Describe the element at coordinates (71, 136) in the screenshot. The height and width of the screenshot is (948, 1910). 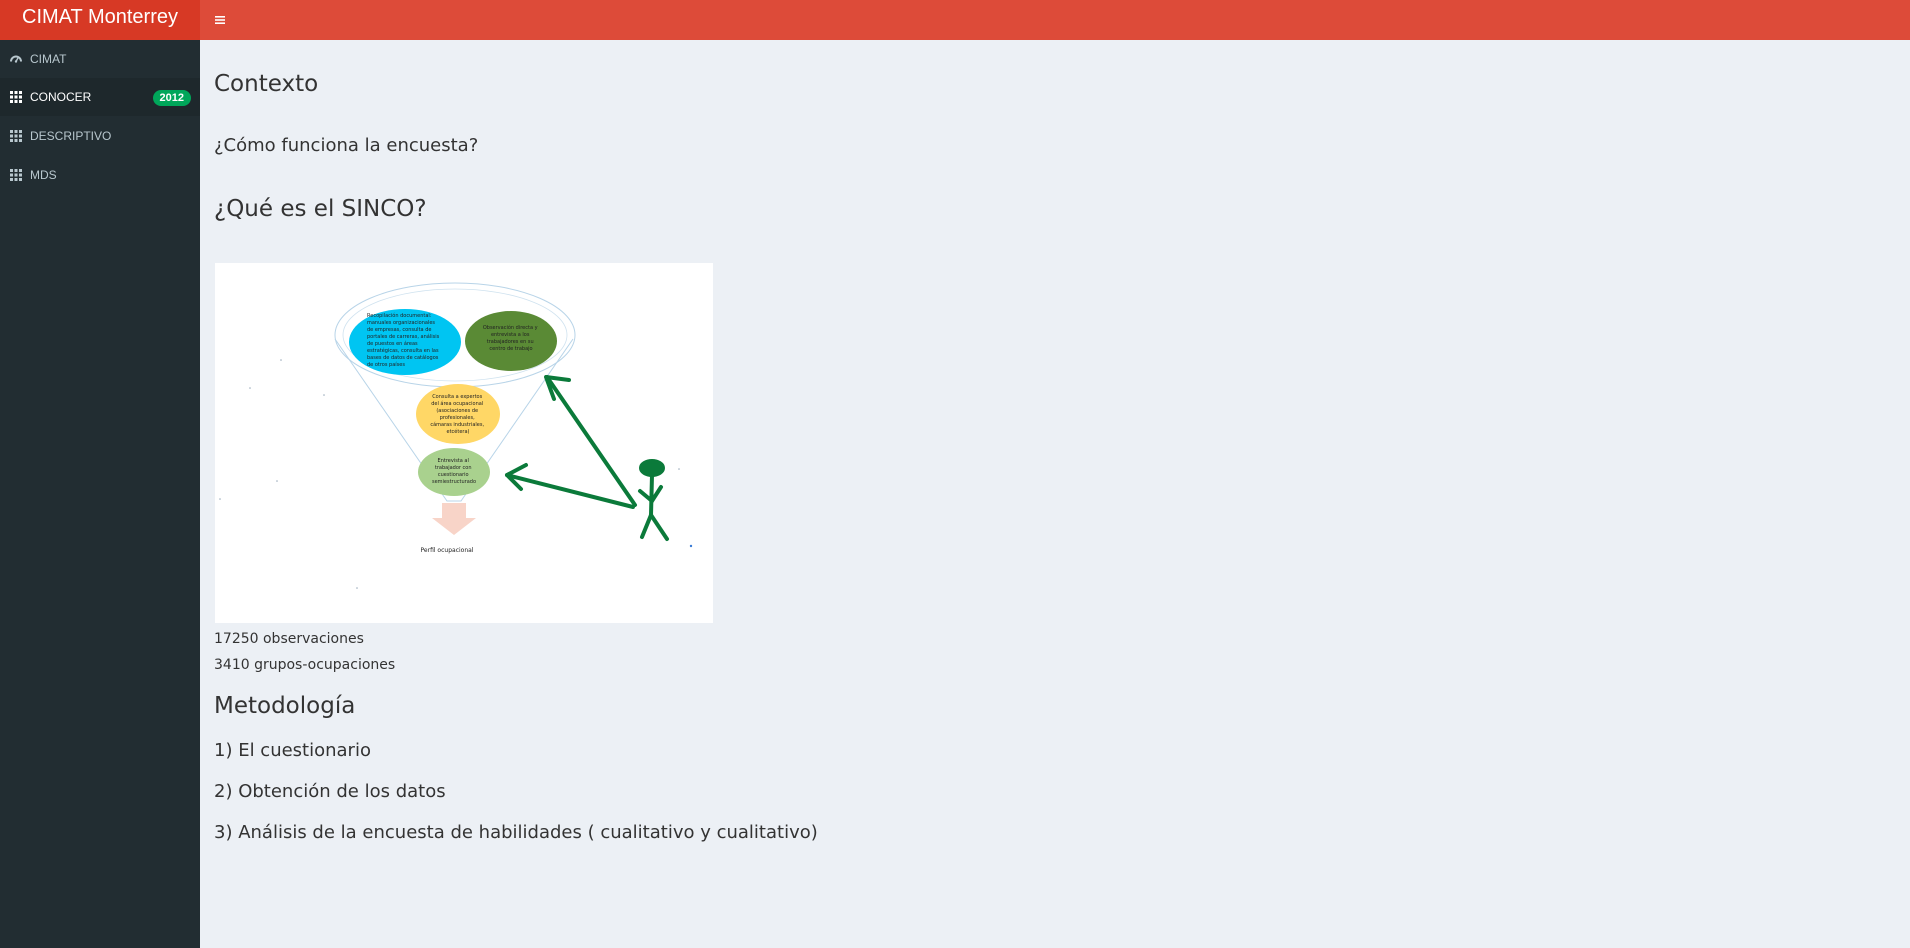
I see `sidebar-item-label: DESCRIPTIVO` at that location.